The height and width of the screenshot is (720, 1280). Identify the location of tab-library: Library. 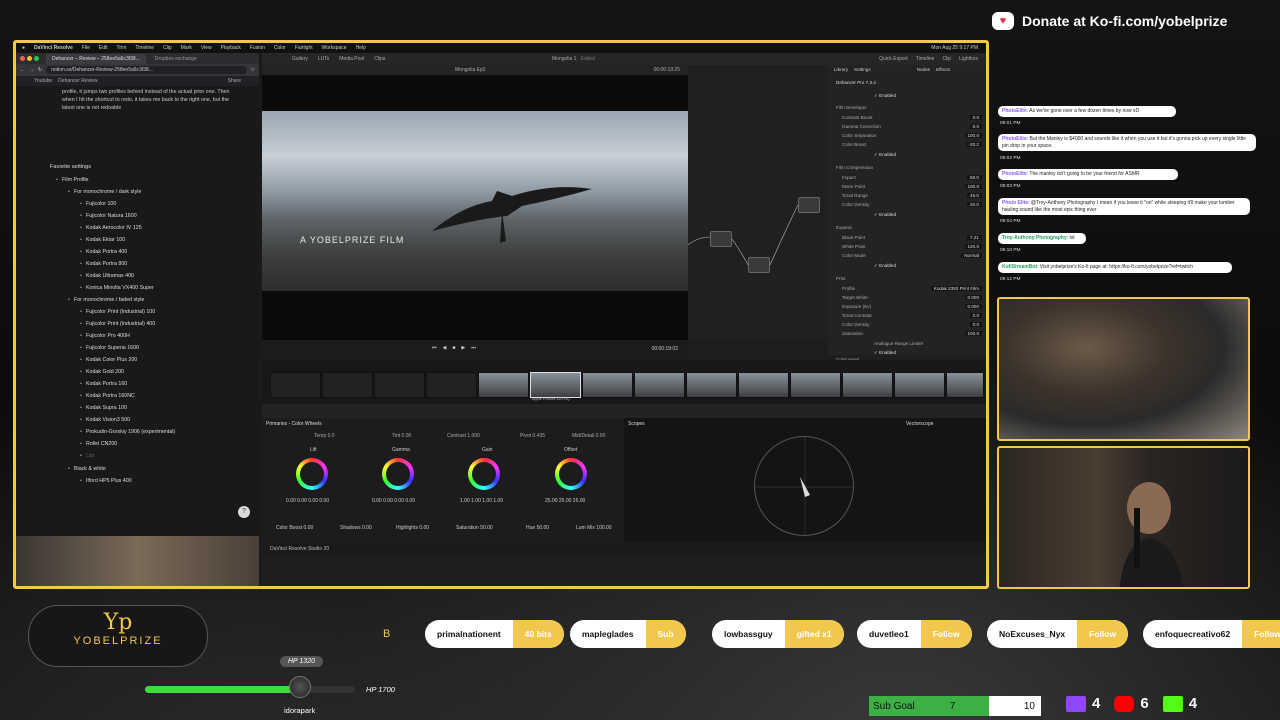
(841, 69).